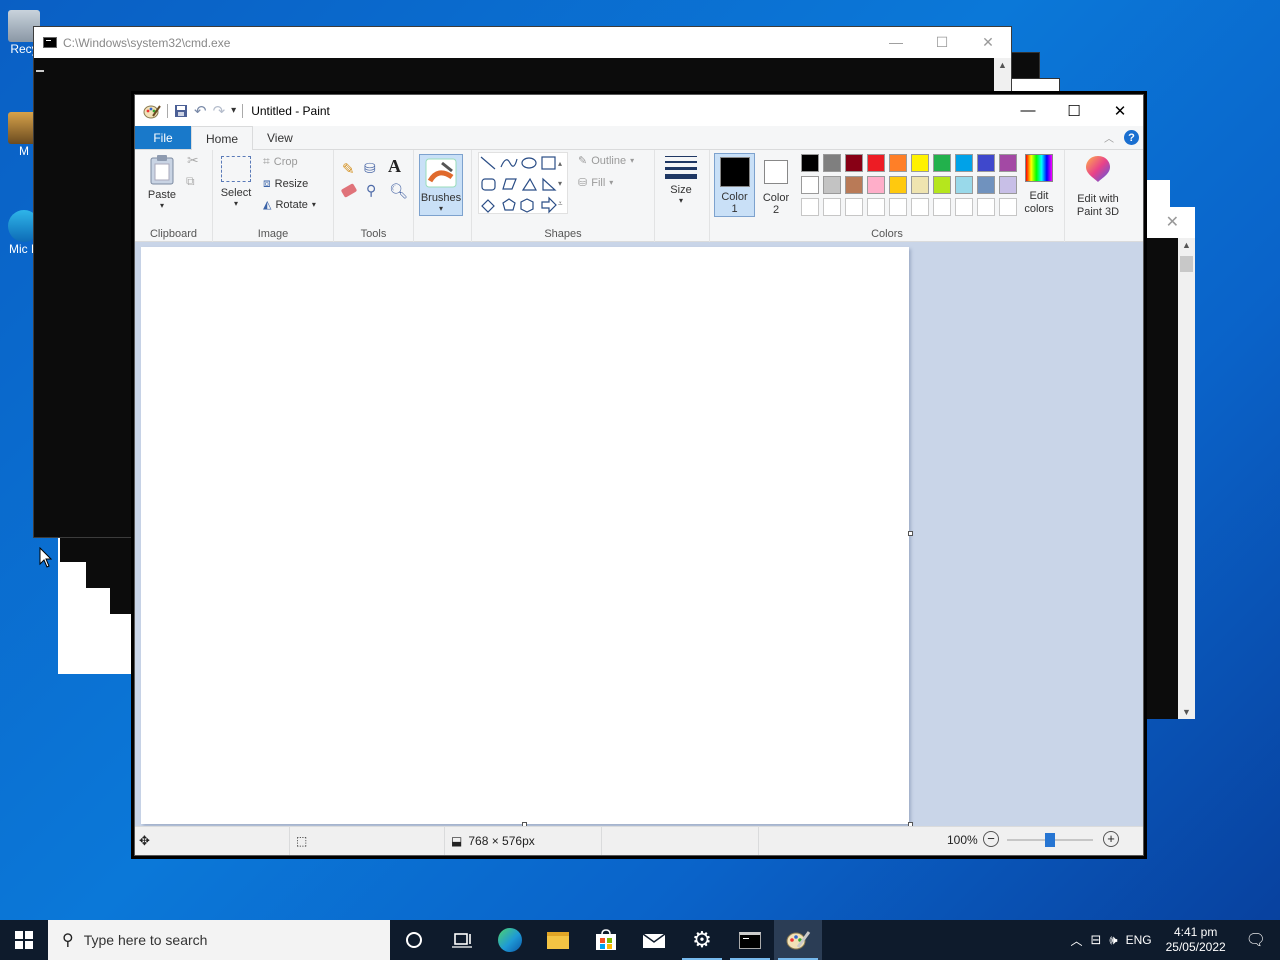 Image resolution: width=1280 pixels, height=960 pixels. I want to click on copy-icon: ⧉, so click(190, 181).